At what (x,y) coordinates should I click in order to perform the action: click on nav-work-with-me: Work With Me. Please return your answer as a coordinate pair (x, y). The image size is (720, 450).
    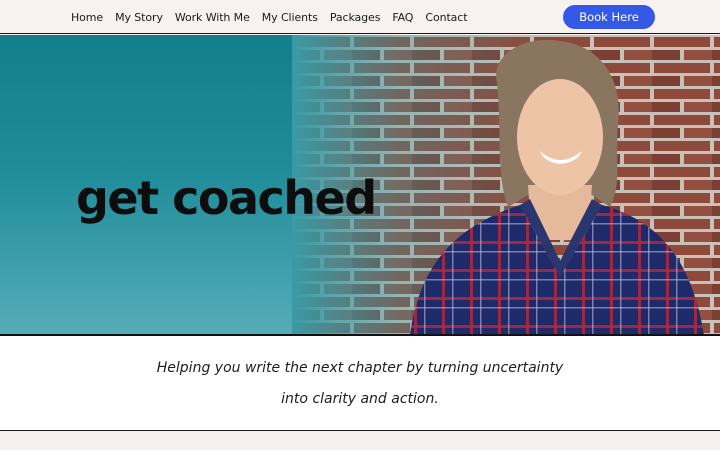
    Looking at the image, I should click on (212, 17).